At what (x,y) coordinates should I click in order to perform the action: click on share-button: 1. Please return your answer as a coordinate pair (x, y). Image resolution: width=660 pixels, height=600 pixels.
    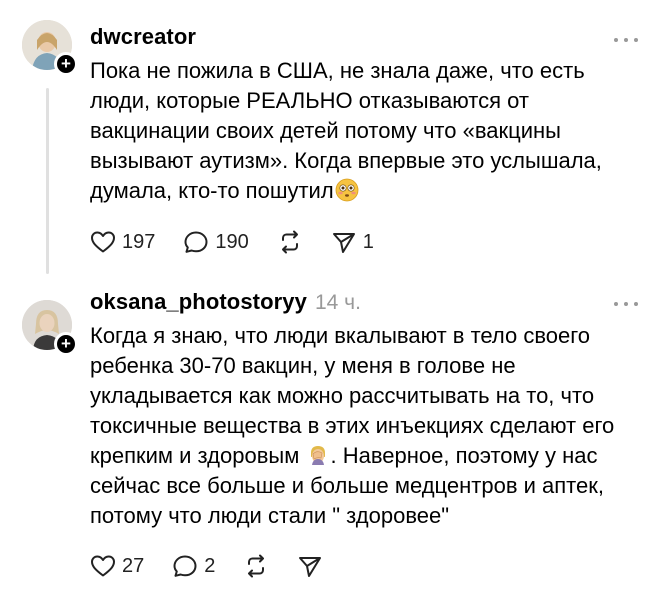
    Looking at the image, I should click on (352, 242).